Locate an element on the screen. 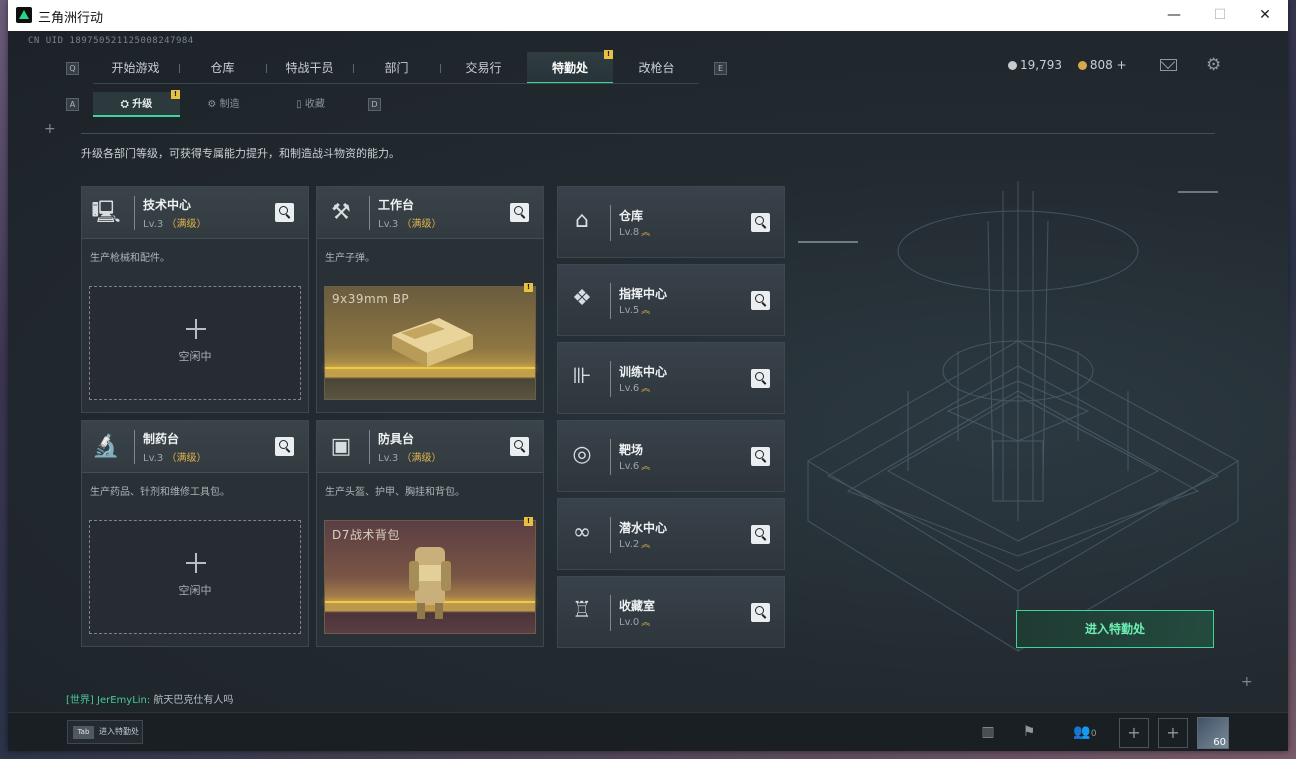  card-header: ▣ 防具台 Lv.3 （满级） is located at coordinates (430, 447).